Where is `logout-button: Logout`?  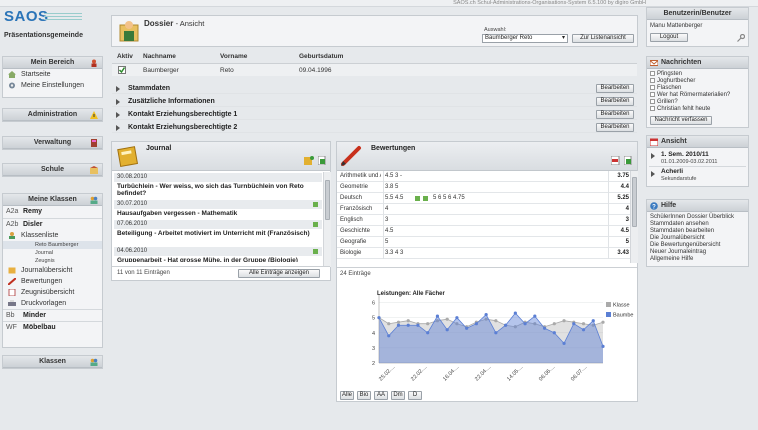
logout-button: Logout is located at coordinates (669, 37).